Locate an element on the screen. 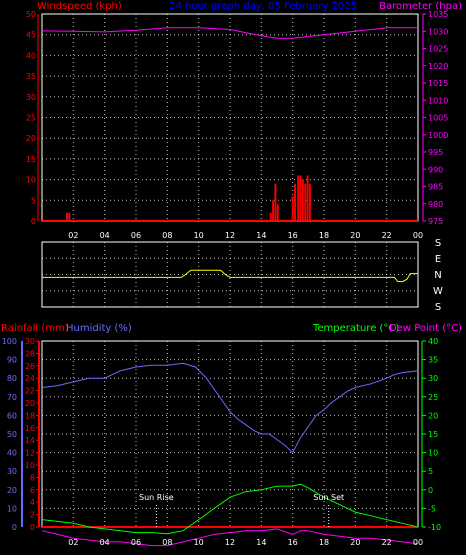 The image size is (466, 555). windspeed-tick-label: 50 is located at coordinates (31, 14).